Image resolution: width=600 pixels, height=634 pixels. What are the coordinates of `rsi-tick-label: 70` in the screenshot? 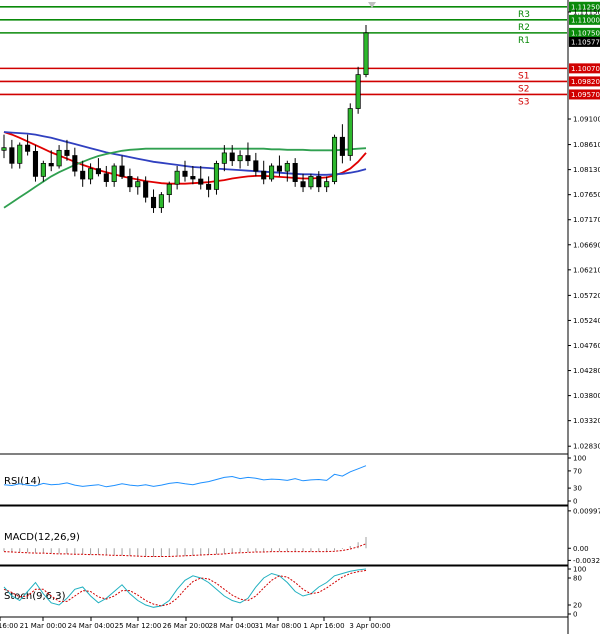 It's located at (577, 471).